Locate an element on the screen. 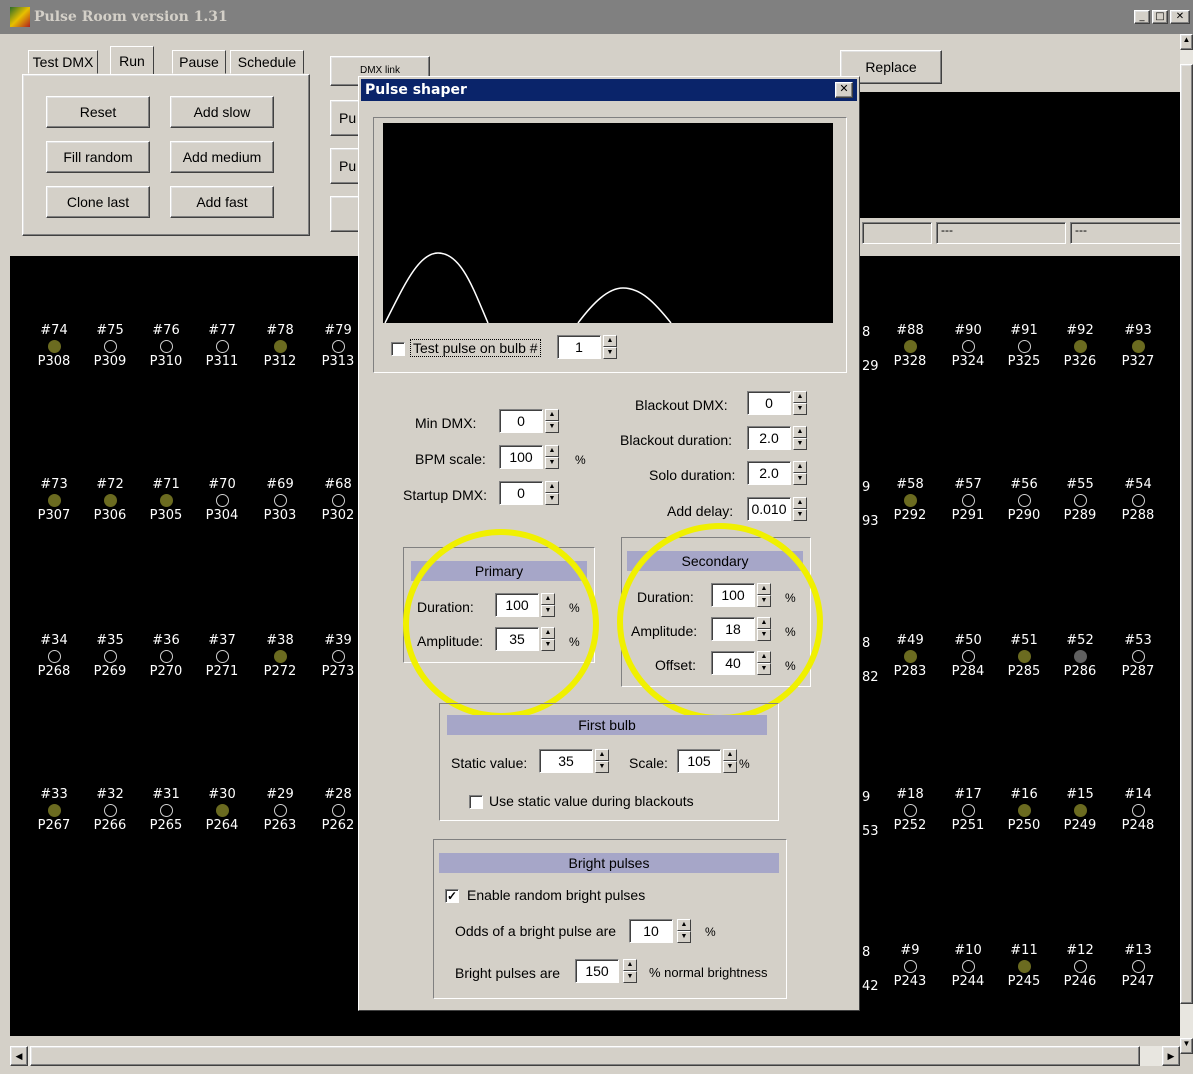 This screenshot has height=1074, width=1193. odds-input: 10 is located at coordinates (651, 931).